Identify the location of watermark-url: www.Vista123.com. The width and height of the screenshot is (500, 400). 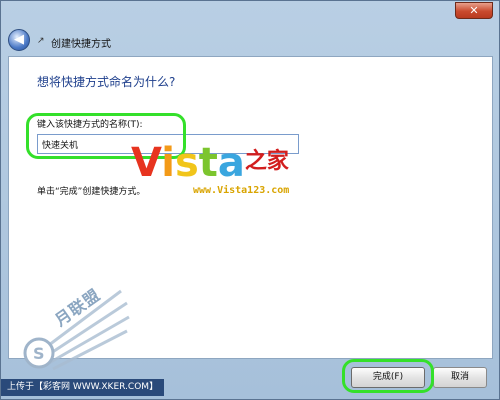
(241, 190).